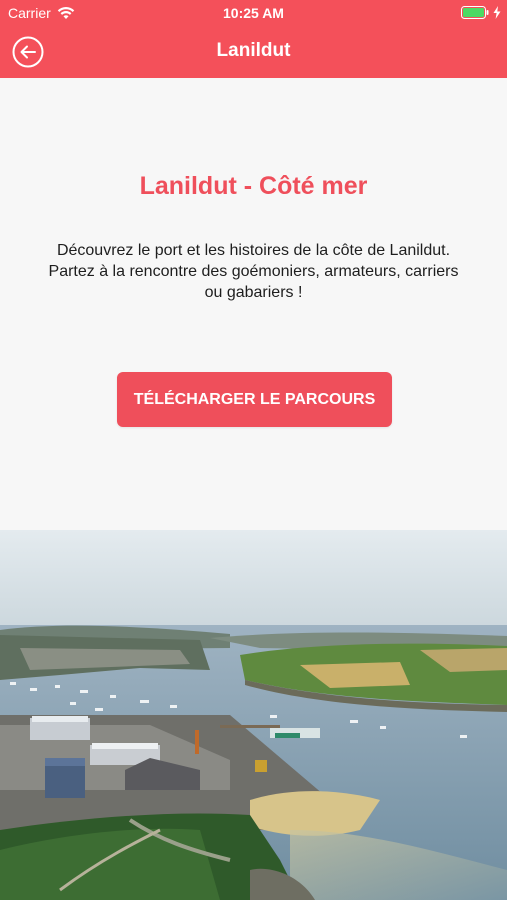 The image size is (507, 900). Describe the element at coordinates (475, 12) in the screenshot. I see `battery-icon` at that location.